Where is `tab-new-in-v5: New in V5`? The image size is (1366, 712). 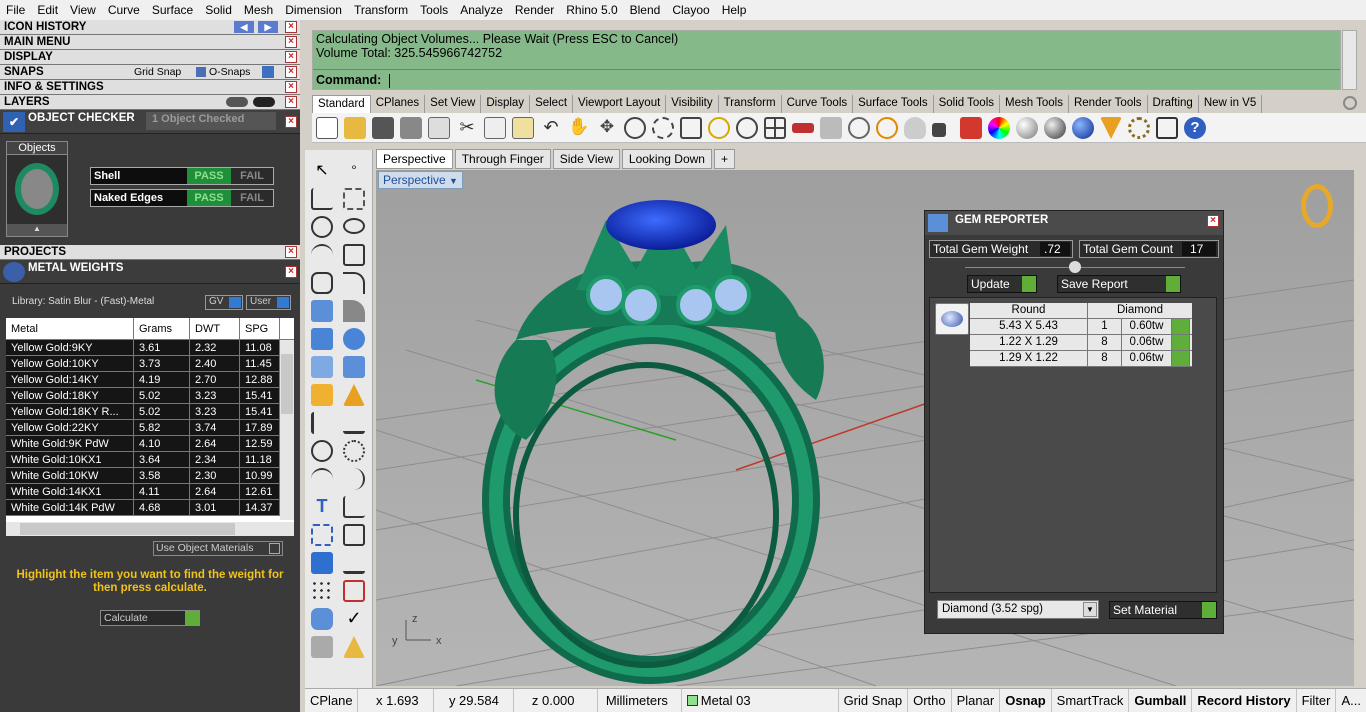
tab-new-in-v5: New in V5 is located at coordinates (1231, 104).